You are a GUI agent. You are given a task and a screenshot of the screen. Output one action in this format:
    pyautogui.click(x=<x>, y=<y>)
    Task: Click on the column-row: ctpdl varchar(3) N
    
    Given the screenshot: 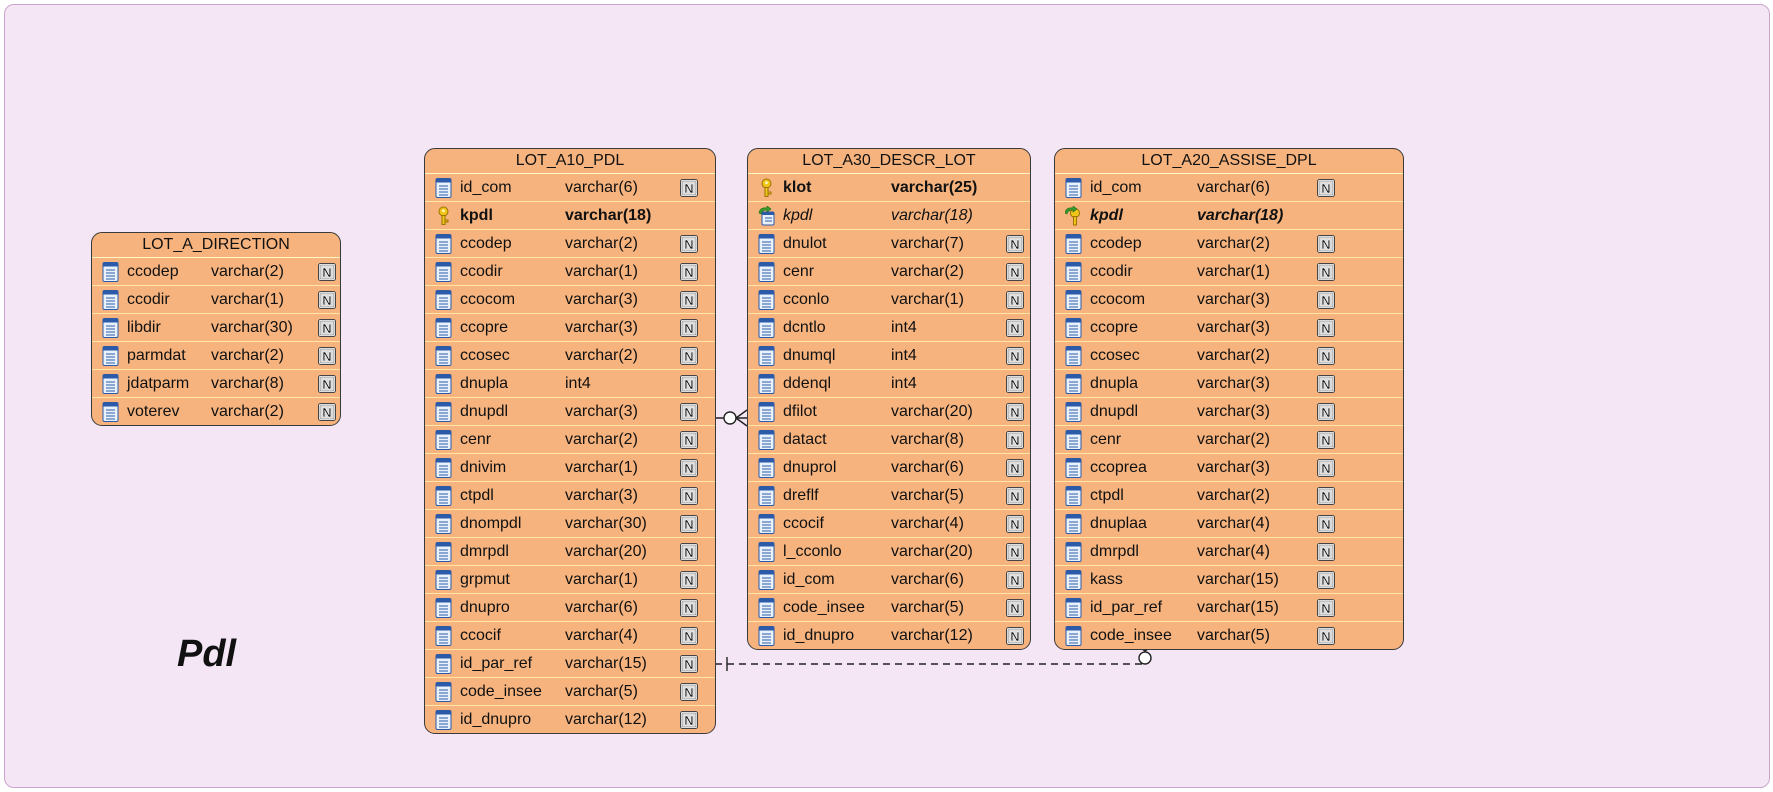 What is the action you would take?
    pyautogui.click(x=570, y=496)
    